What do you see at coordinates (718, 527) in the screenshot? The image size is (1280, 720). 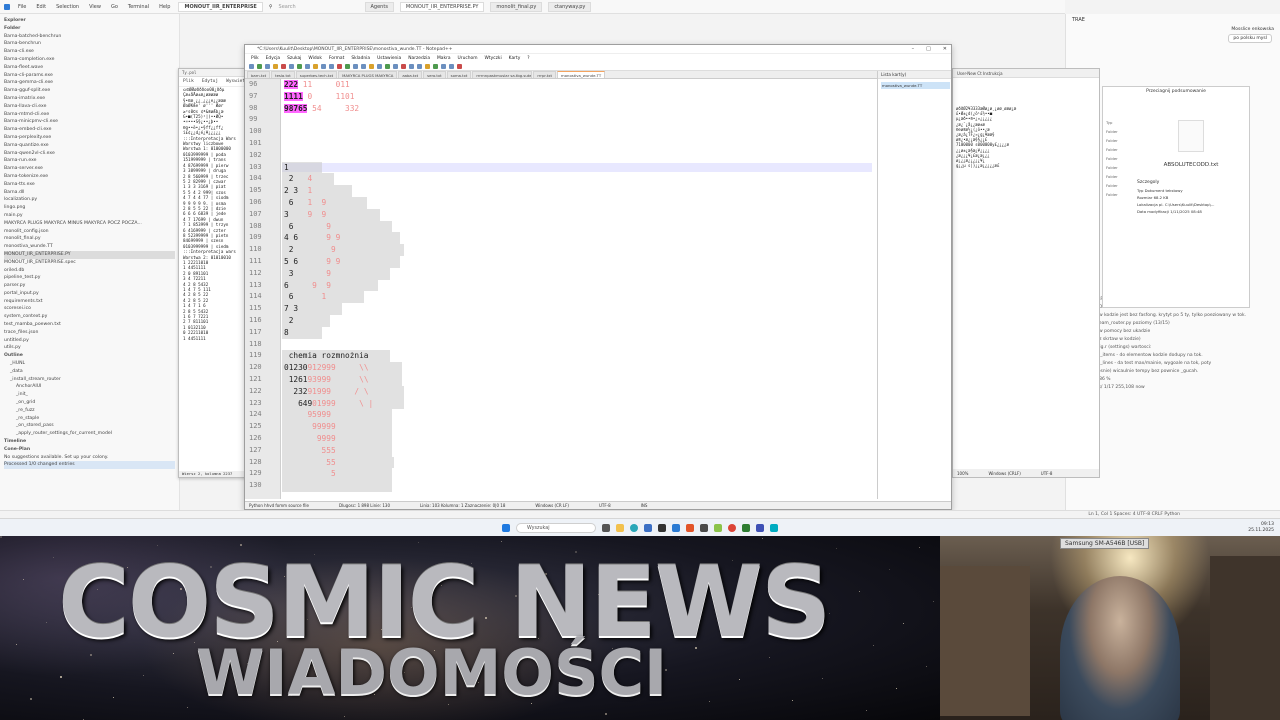 I see `notepadpp-icon` at bounding box center [718, 527].